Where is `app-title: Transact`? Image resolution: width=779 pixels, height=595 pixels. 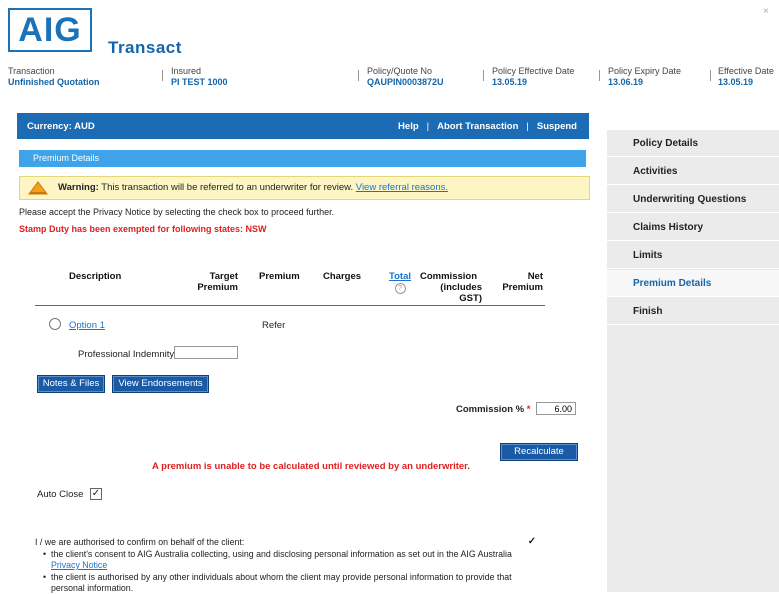
app-title: Transact is located at coordinates (145, 47).